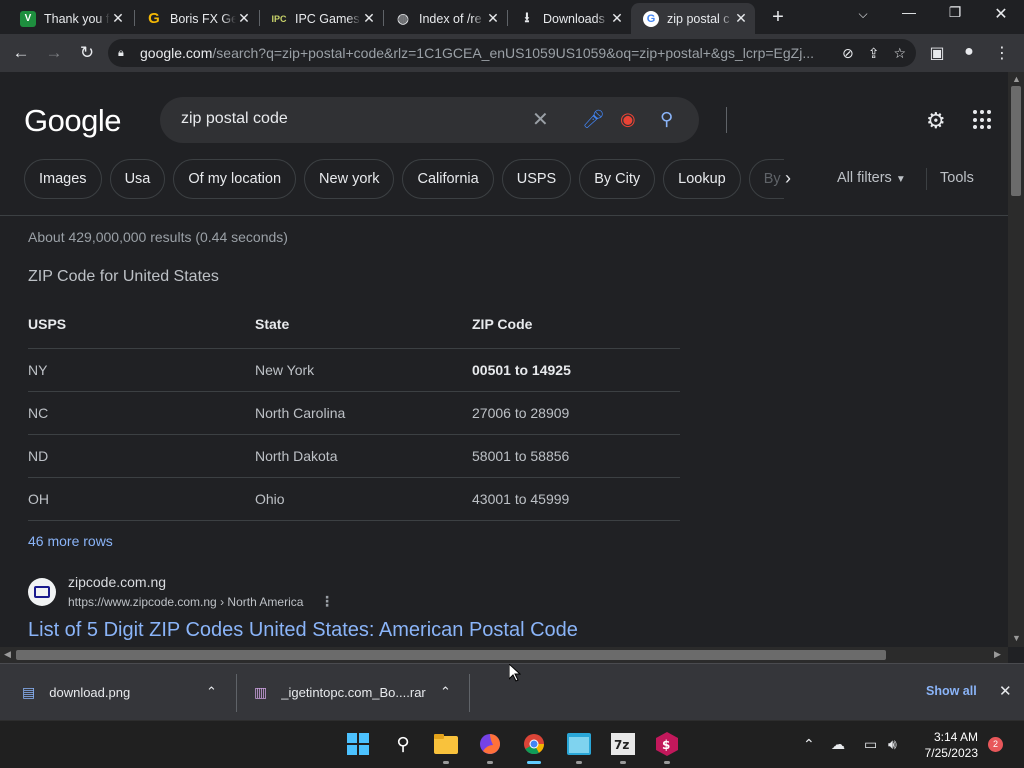  I want to click on search-box: zip postal code ✕ 🎤︎ ◉ ⚲, so click(443, 120).